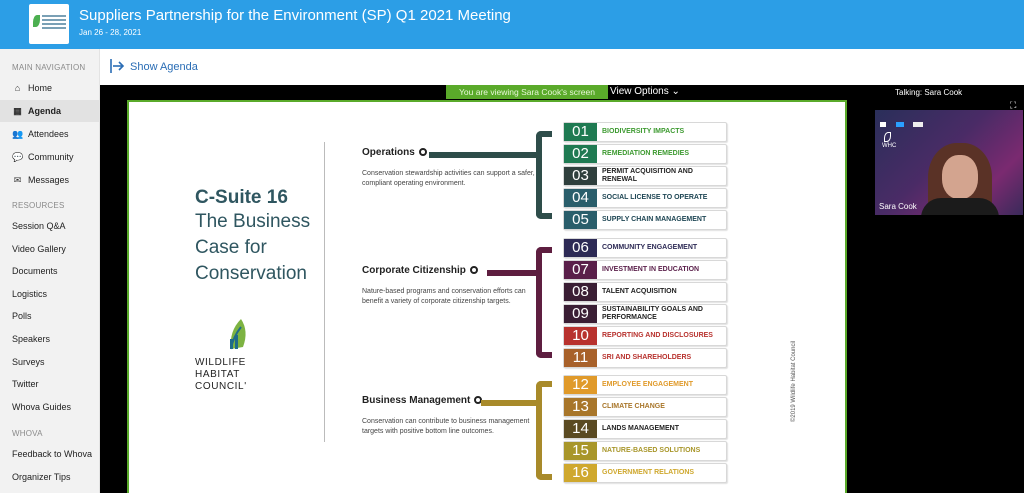 The height and width of the screenshot is (493, 1024). I want to click on slide-item-label: SUPPLY CHAIN MANAGEMENT, so click(654, 219).